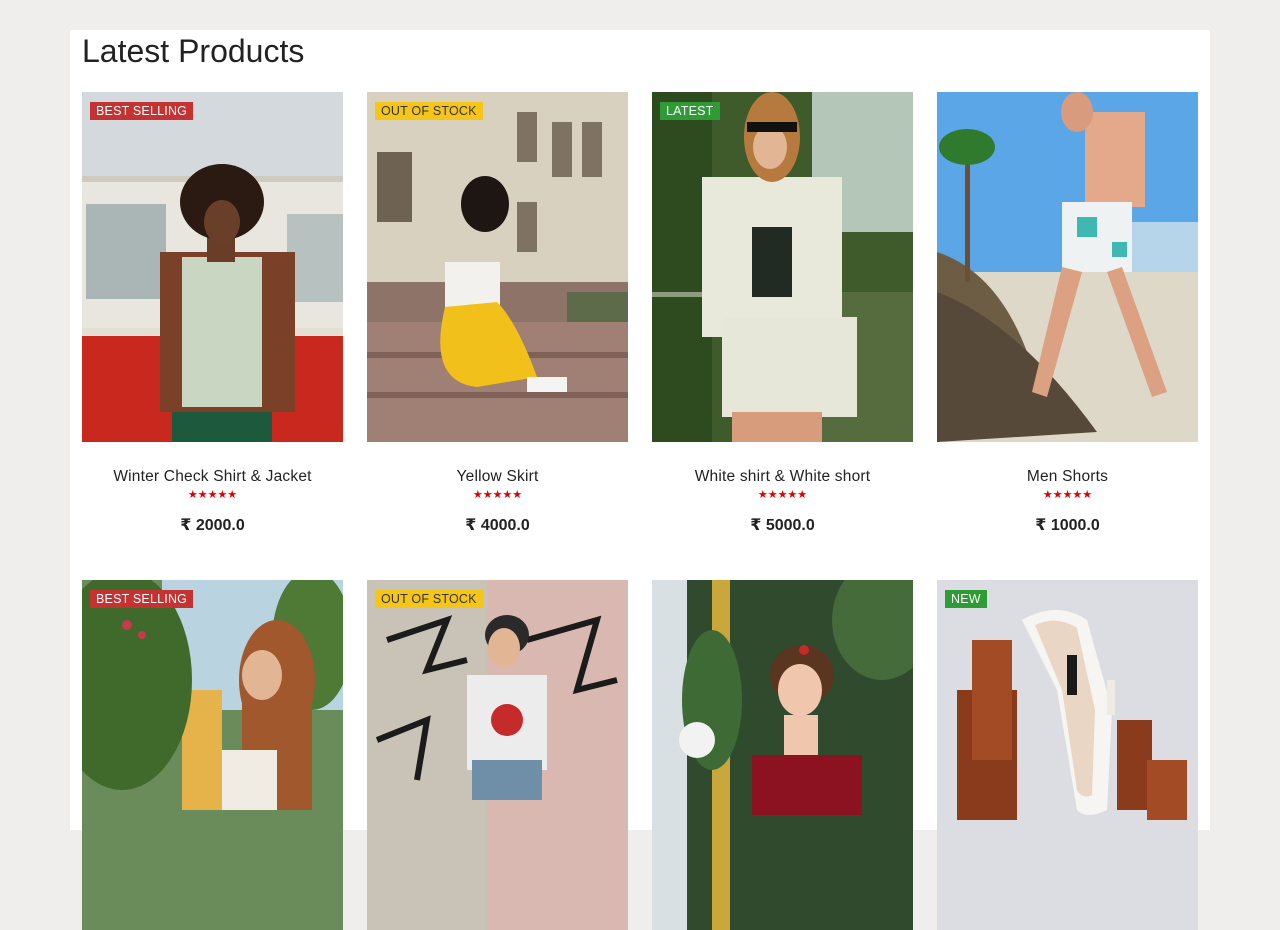 Image resolution: width=1280 pixels, height=930 pixels. What do you see at coordinates (782, 525) in the screenshot?
I see `product-price: ₹ 5000.0` at bounding box center [782, 525].